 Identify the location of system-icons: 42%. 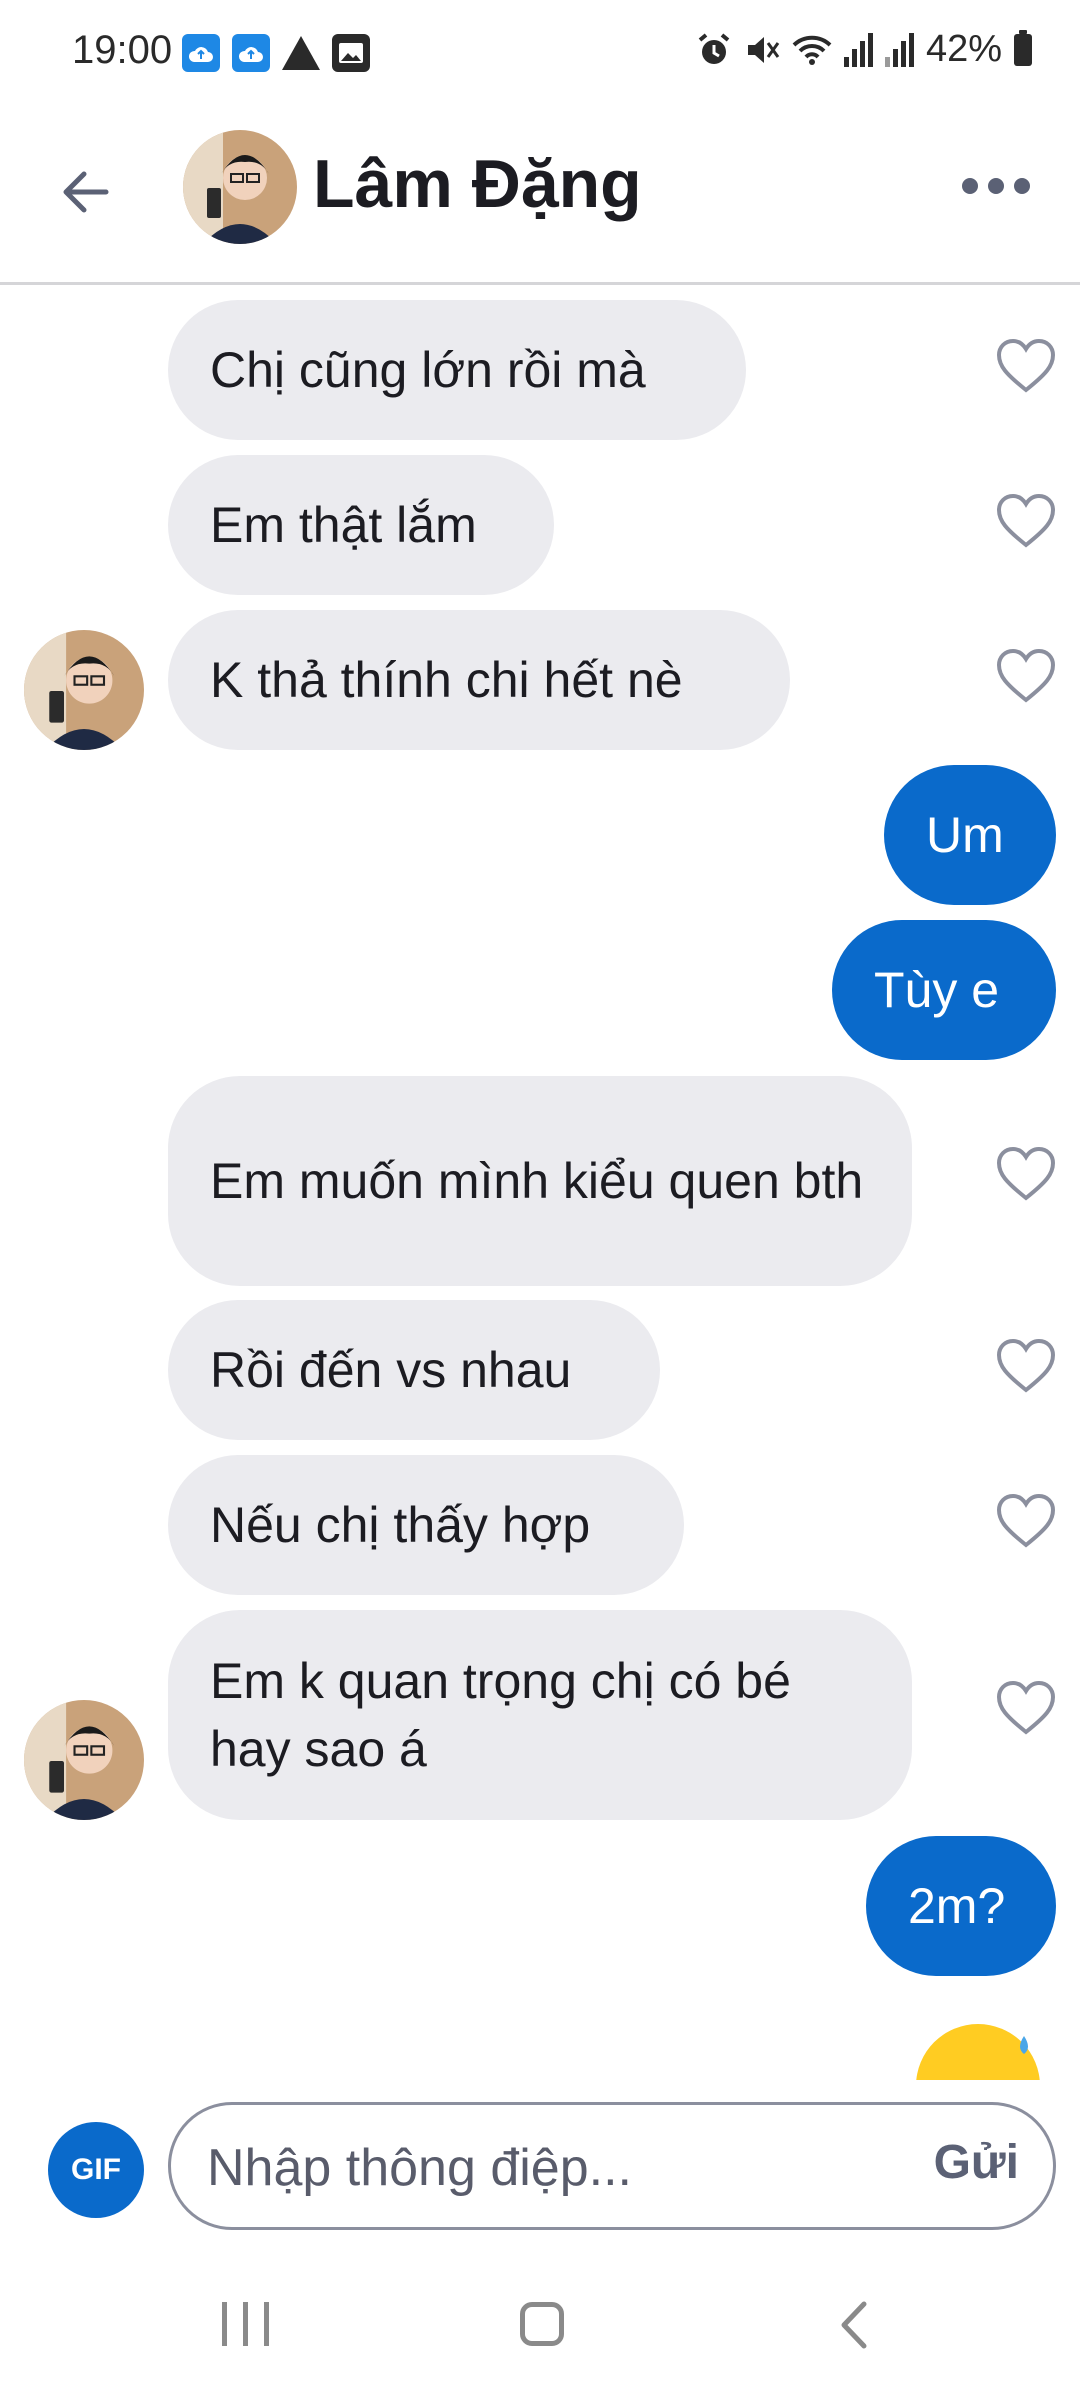
(864, 49).